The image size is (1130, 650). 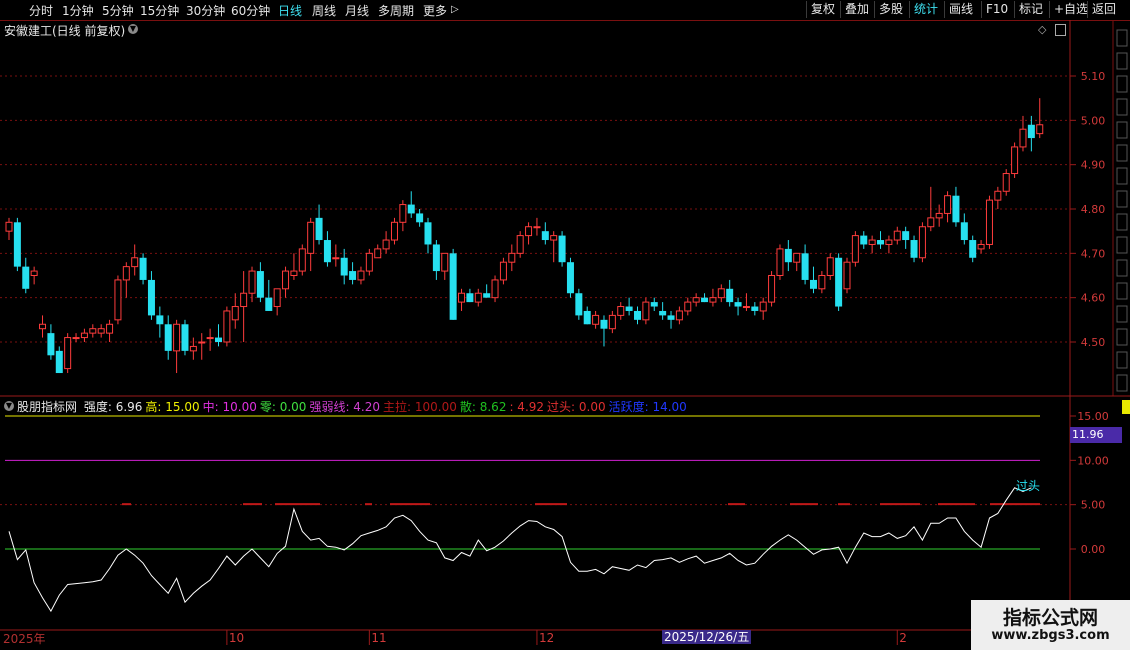 I want to click on current-value-badge: 11.96, so click(x=1096, y=435).